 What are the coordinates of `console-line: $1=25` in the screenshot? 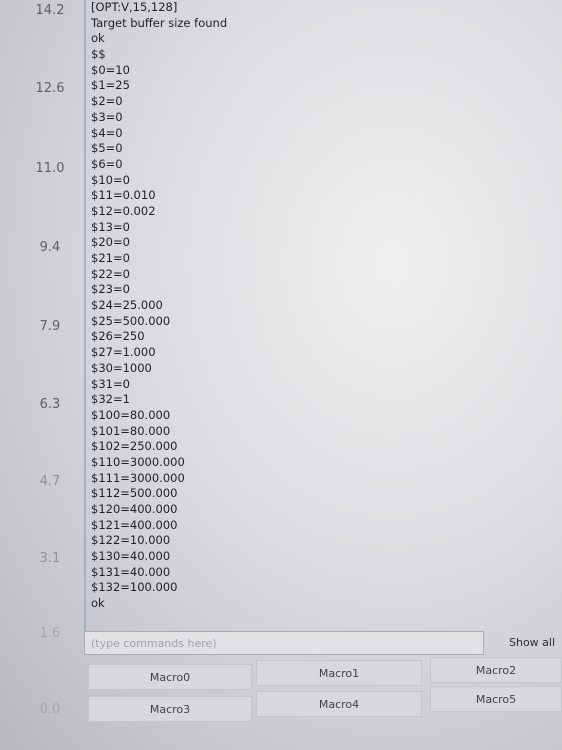 It's located at (110, 85).